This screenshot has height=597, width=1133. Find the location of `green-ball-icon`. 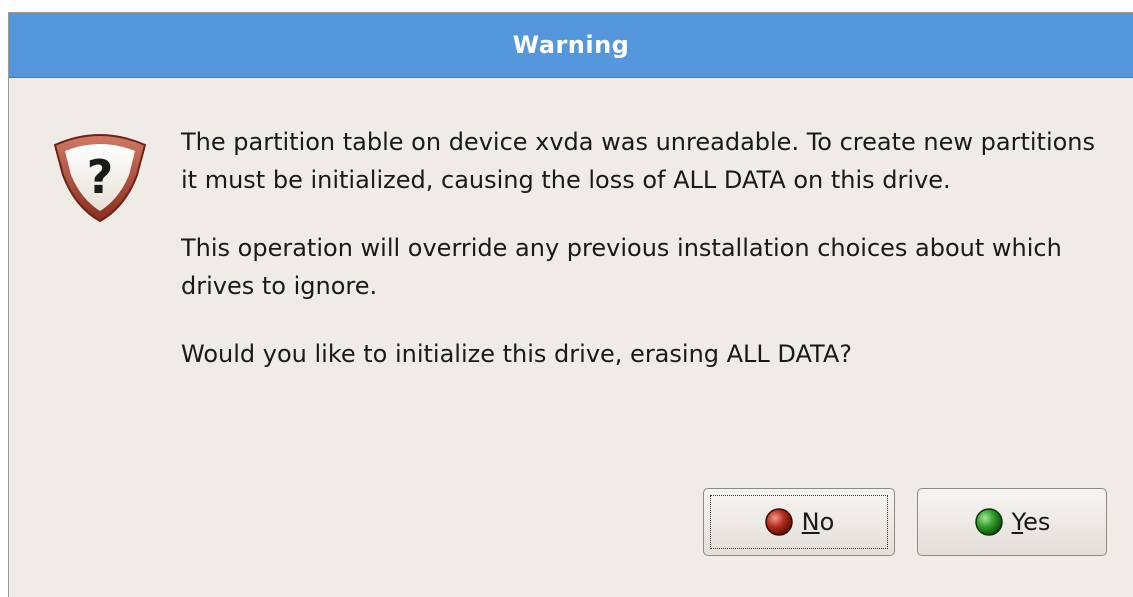

green-ball-icon is located at coordinates (988, 522).